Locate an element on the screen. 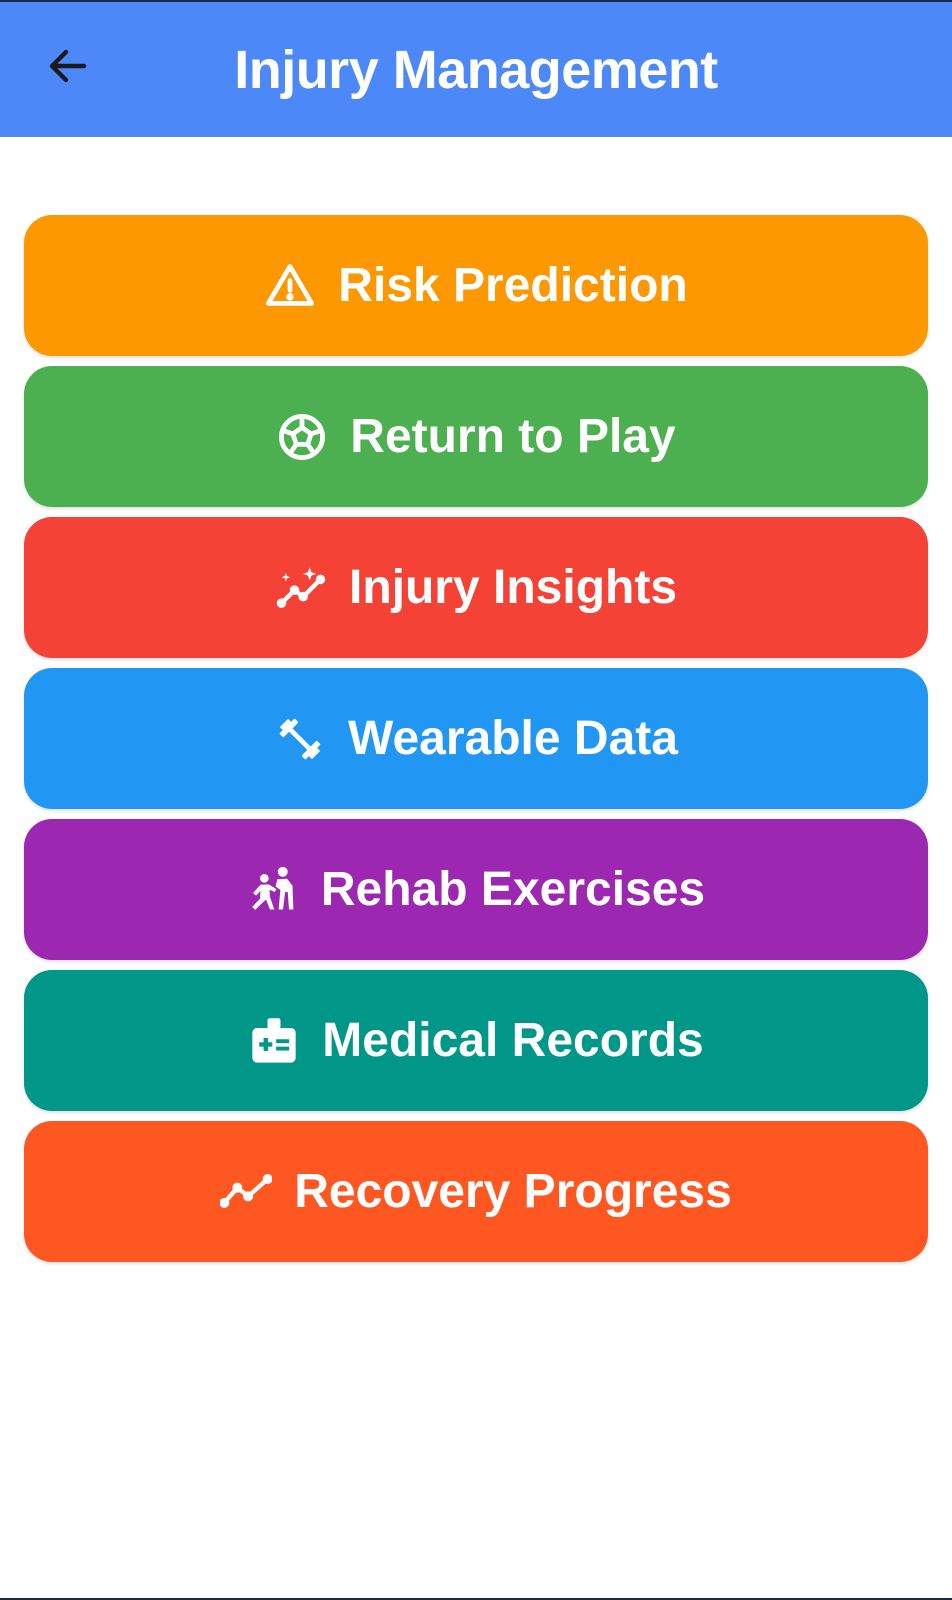 The image size is (952, 1600). return-to-play-button: Return to Play is located at coordinates (476, 436).